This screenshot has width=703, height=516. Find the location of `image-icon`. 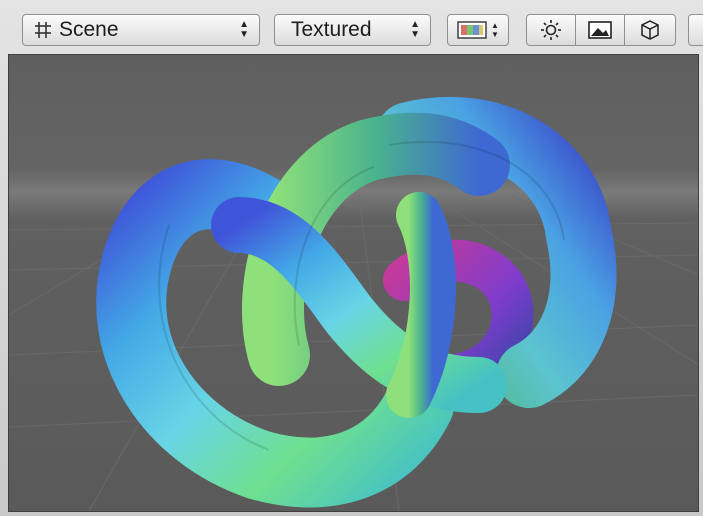

image-icon is located at coordinates (600, 30).